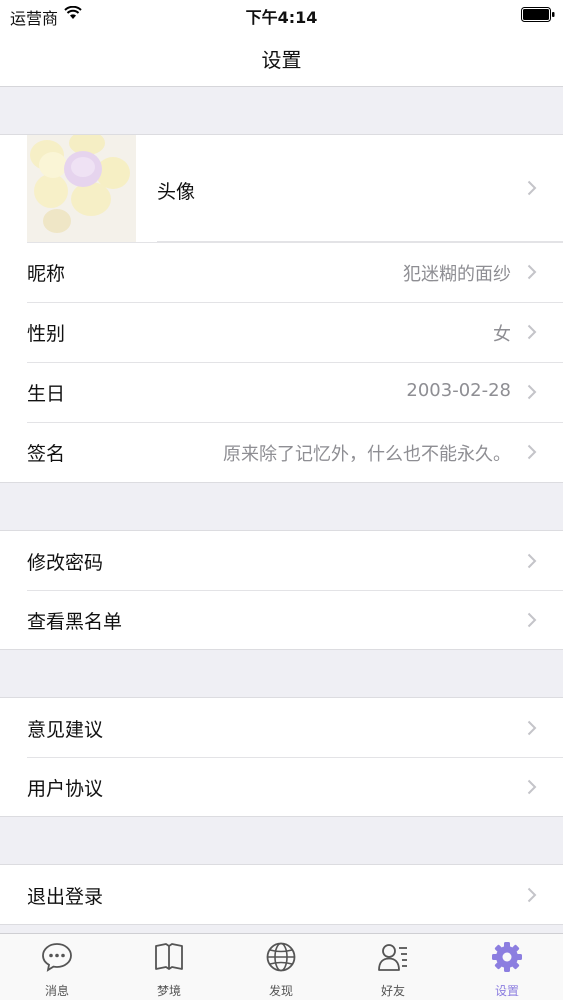  I want to click on tab-label: 发现, so click(280, 991).